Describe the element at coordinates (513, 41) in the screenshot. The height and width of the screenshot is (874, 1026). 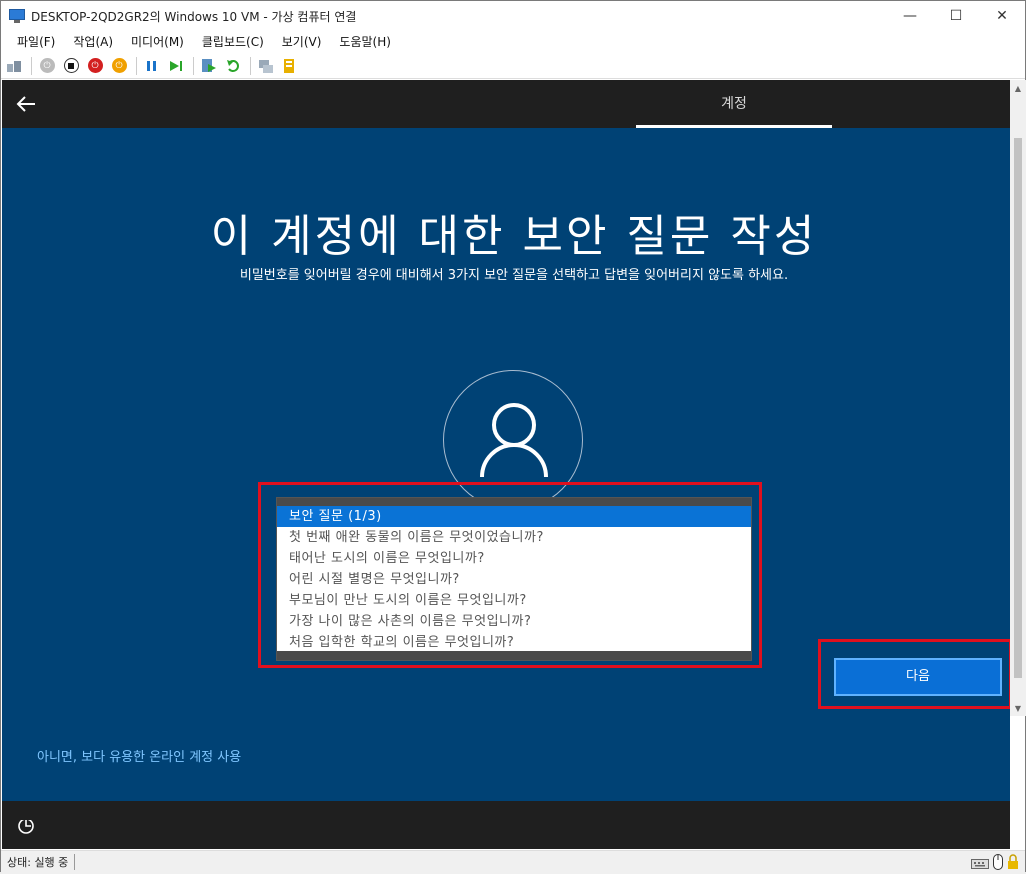
I see `menu-bar: 파일(F) 작업(A) 미디어(M) 클립보드(C) 보기(V) 도움말(H)` at that location.